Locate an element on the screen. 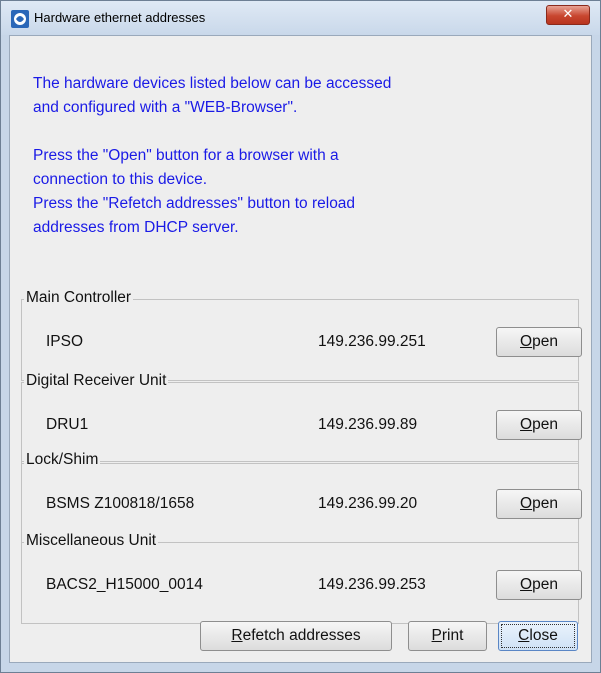 The width and height of the screenshot is (601, 673). print-mnemonic: P is located at coordinates (436, 635).